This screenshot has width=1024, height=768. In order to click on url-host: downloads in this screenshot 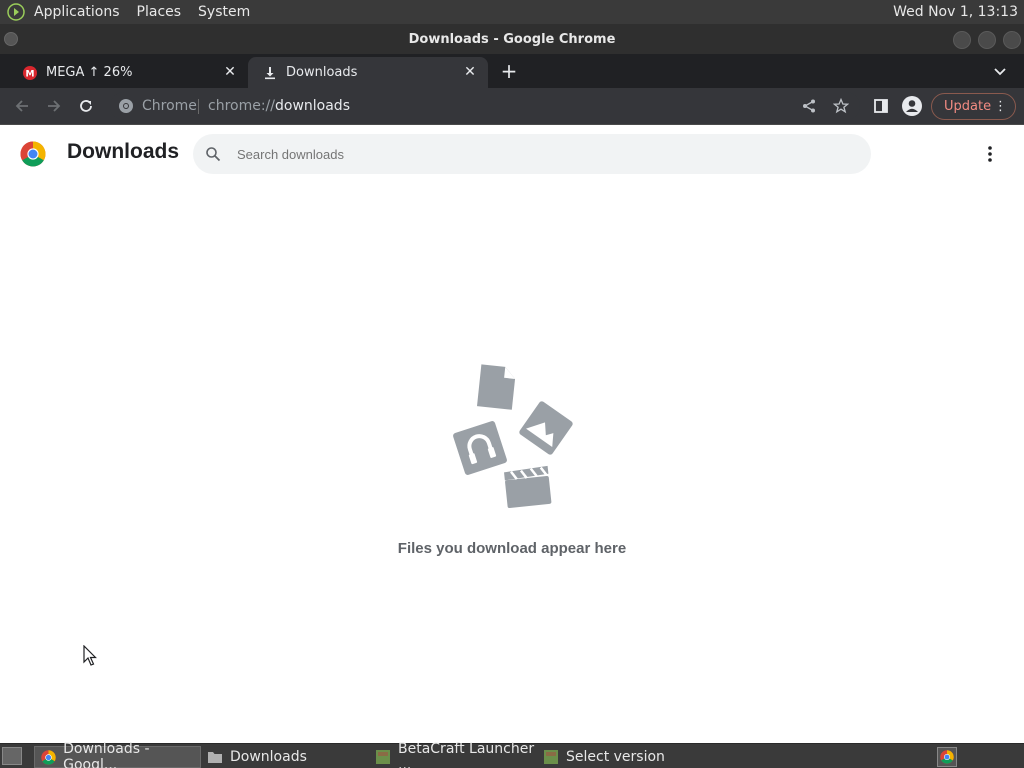, I will do `click(312, 106)`.